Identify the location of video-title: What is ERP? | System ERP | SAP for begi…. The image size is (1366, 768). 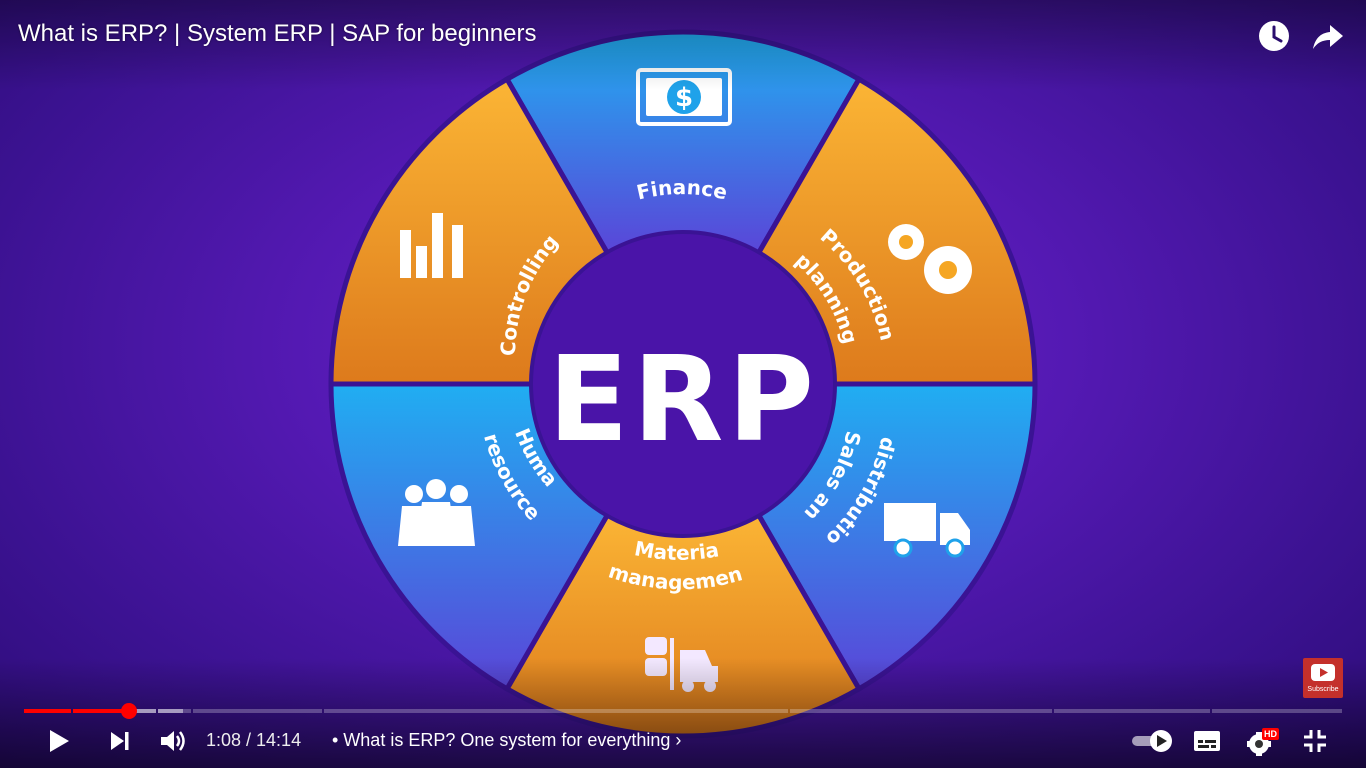
(277, 34).